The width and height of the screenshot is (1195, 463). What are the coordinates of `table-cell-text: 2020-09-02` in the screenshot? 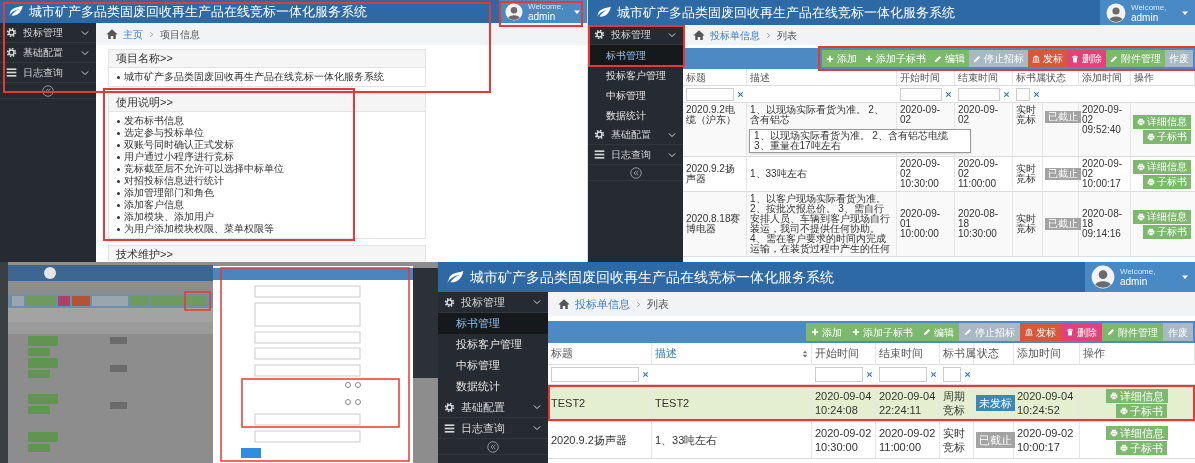 It's located at (921, 115).